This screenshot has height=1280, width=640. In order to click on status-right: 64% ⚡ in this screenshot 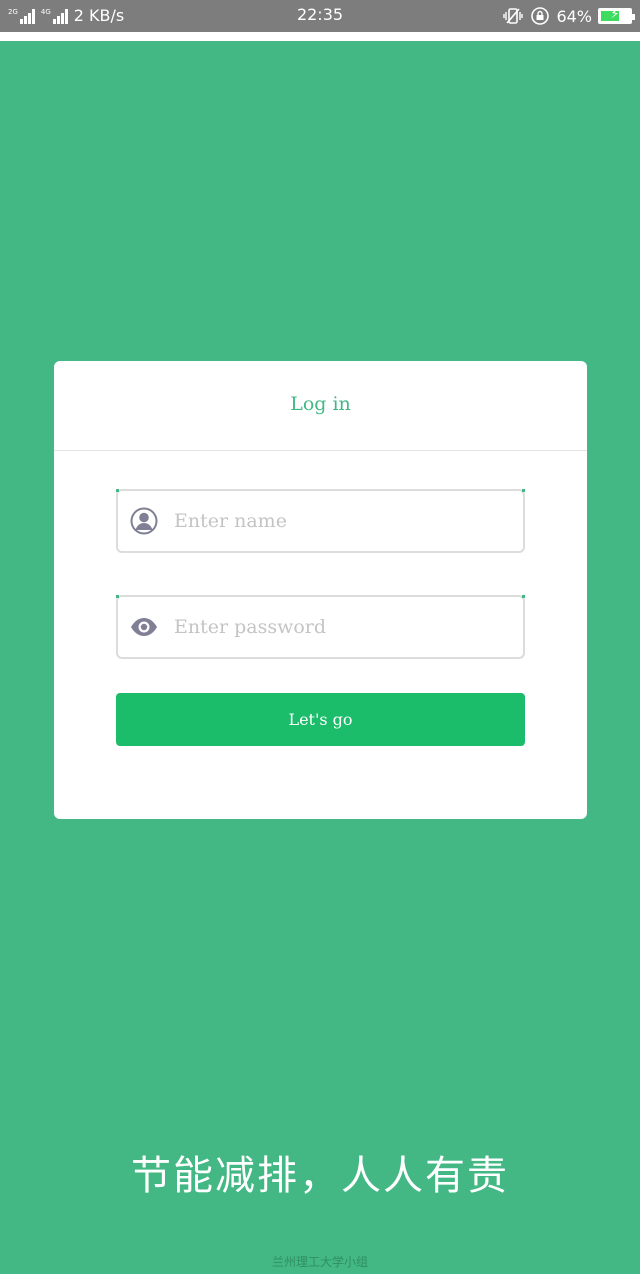, I will do `click(568, 16)`.